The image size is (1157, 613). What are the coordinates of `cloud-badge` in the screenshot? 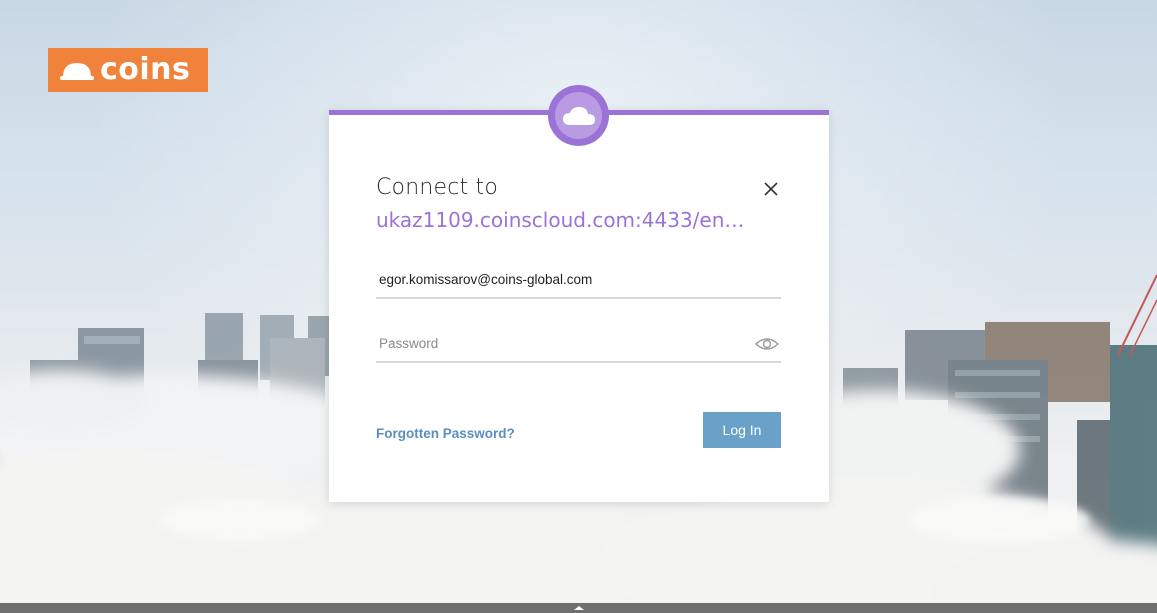 It's located at (578, 115).